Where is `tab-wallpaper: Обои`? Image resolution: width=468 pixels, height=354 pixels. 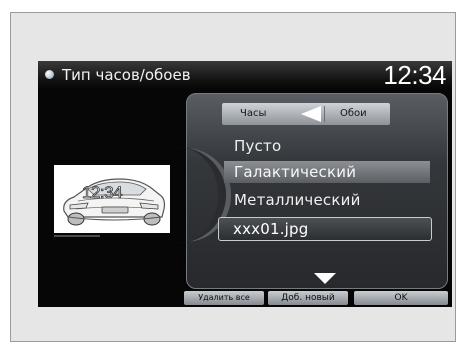
tab-wallpaper: Обои is located at coordinates (353, 114).